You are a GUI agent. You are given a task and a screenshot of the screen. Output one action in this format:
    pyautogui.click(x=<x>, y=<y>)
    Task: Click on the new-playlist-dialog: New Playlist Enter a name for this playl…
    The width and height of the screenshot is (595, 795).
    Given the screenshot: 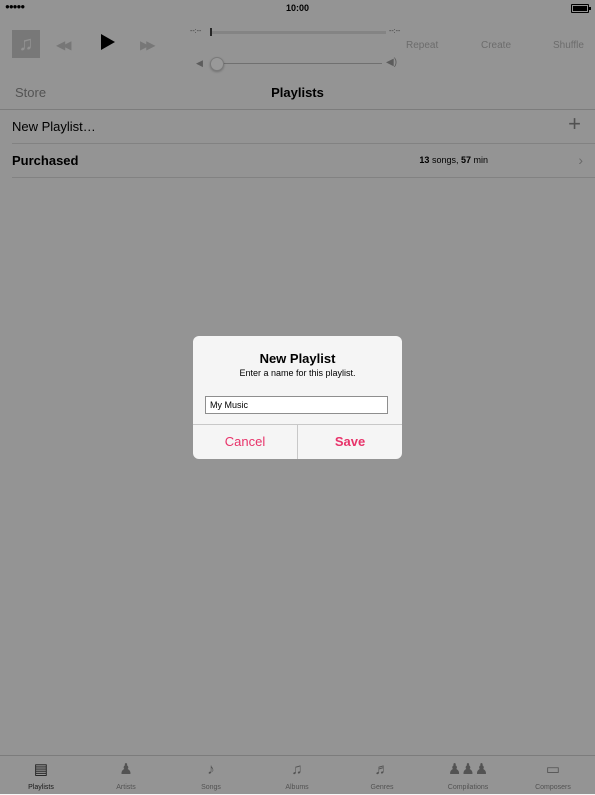 What is the action you would take?
    pyautogui.click(x=297, y=397)
    